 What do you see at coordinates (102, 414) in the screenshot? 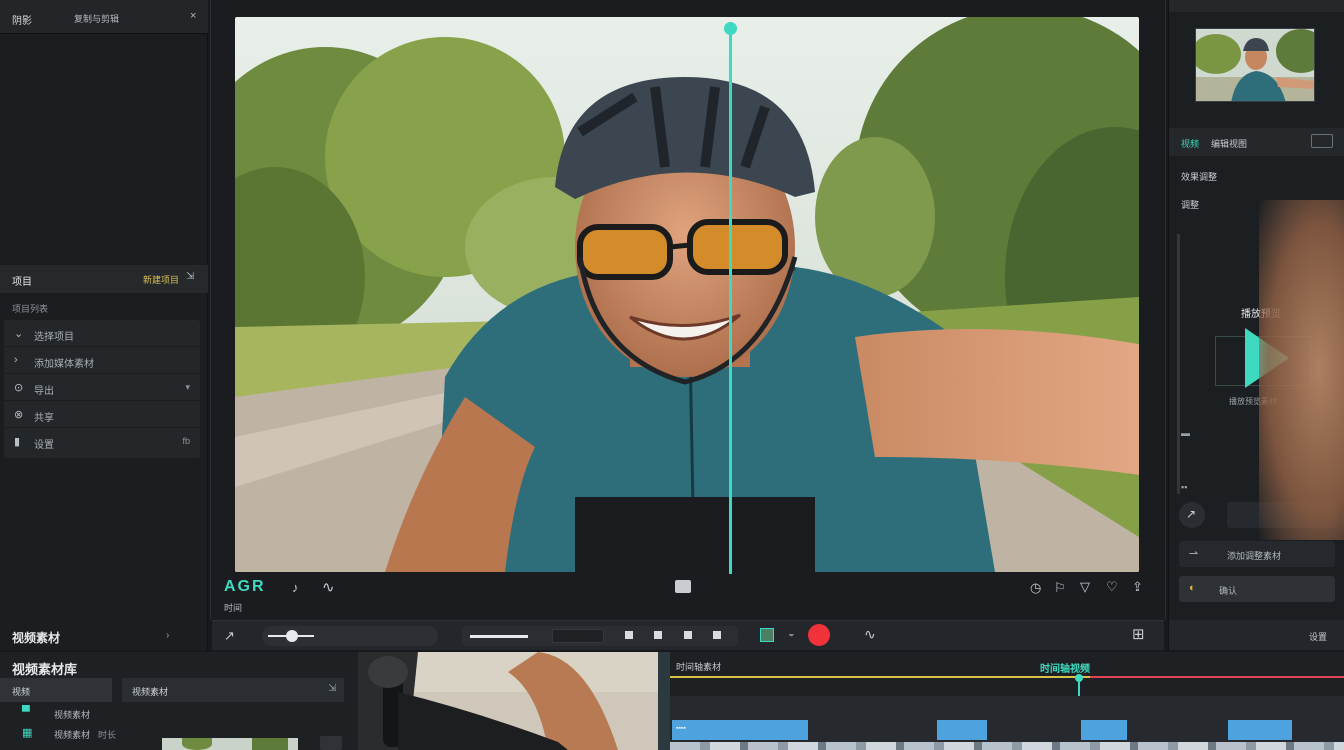
I see `list-item: ⊗ 共享` at bounding box center [102, 414].